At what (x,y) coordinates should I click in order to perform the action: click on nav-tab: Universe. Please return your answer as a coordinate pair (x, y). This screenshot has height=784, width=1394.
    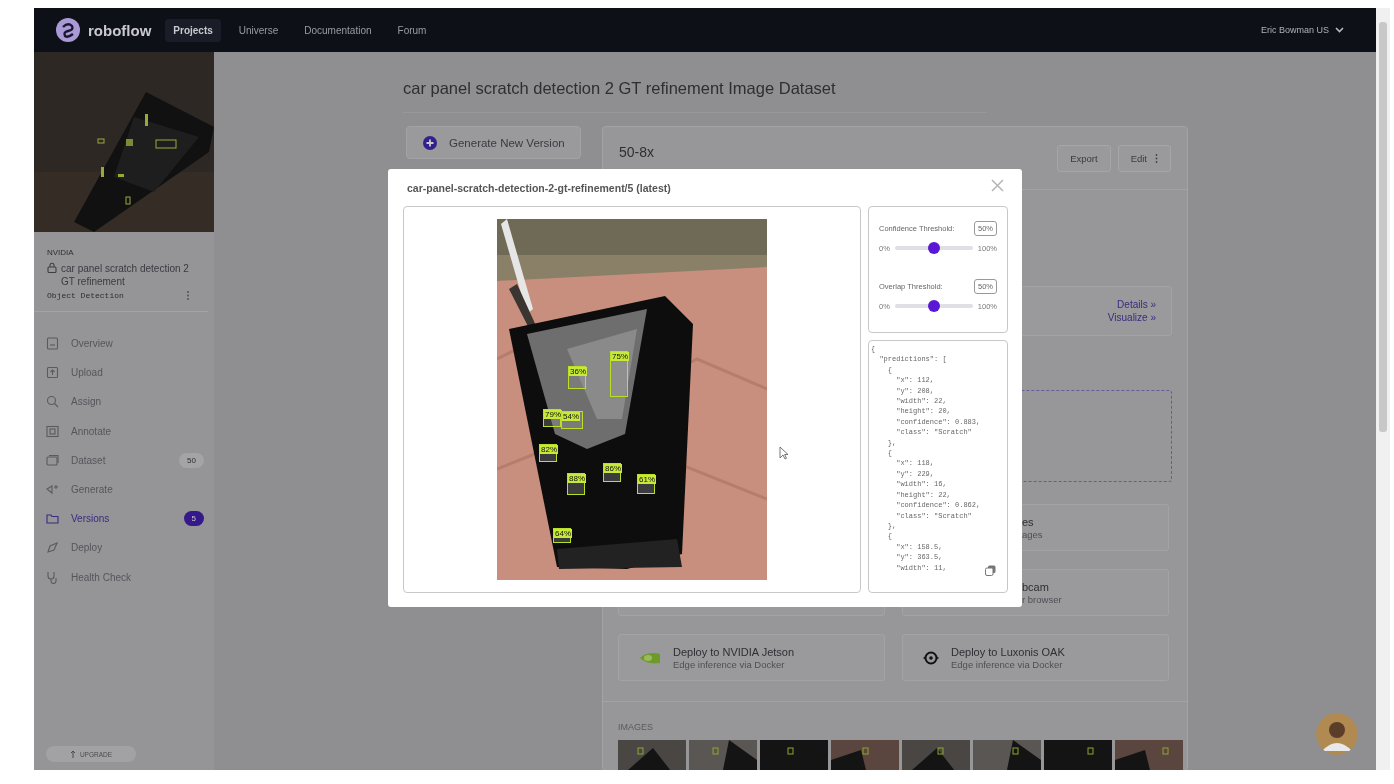
    Looking at the image, I should click on (258, 30).